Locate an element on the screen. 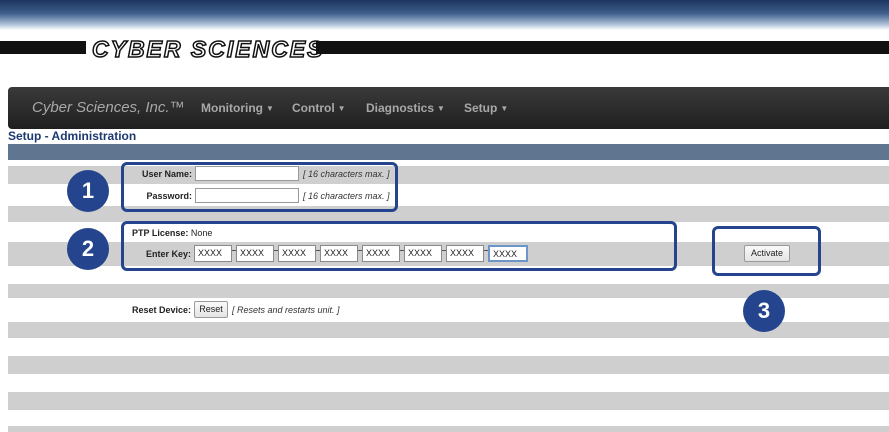 This screenshot has height=432, width=889. logo-banner: CYBER SCIENCES™ is located at coordinates (444, 49).